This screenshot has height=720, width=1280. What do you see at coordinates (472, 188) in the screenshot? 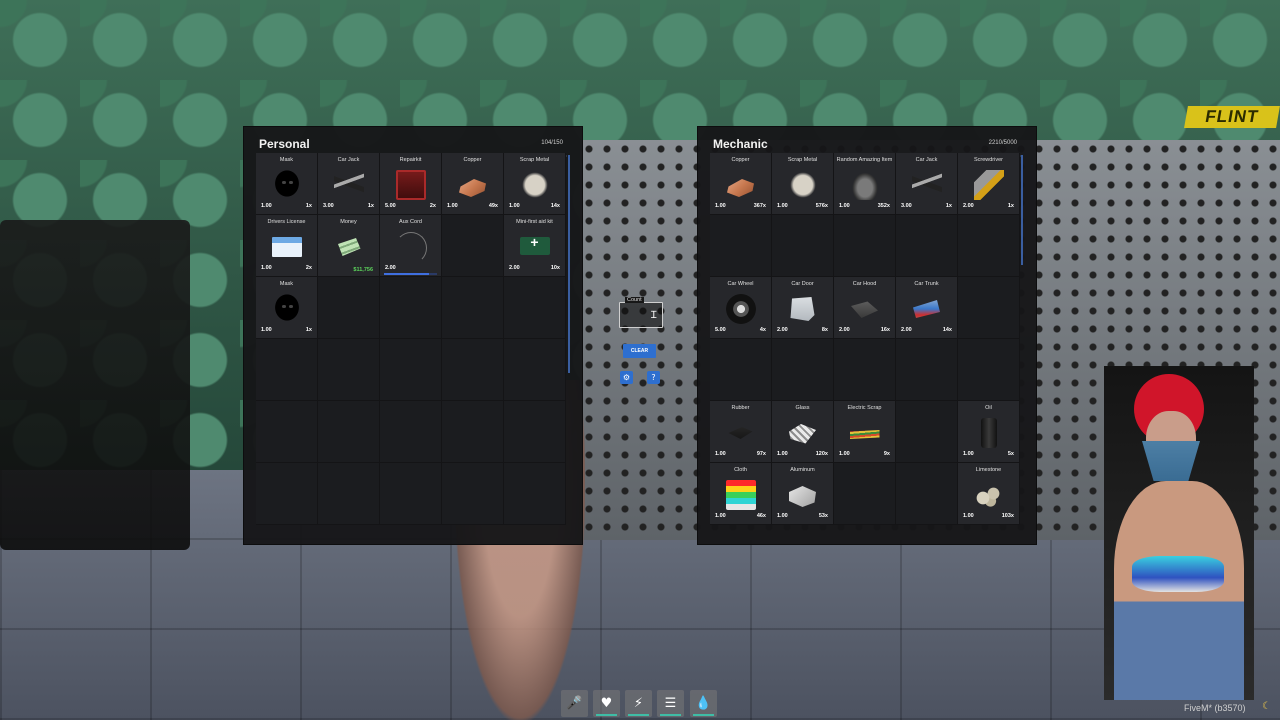
I see `copper-icon` at bounding box center [472, 188].